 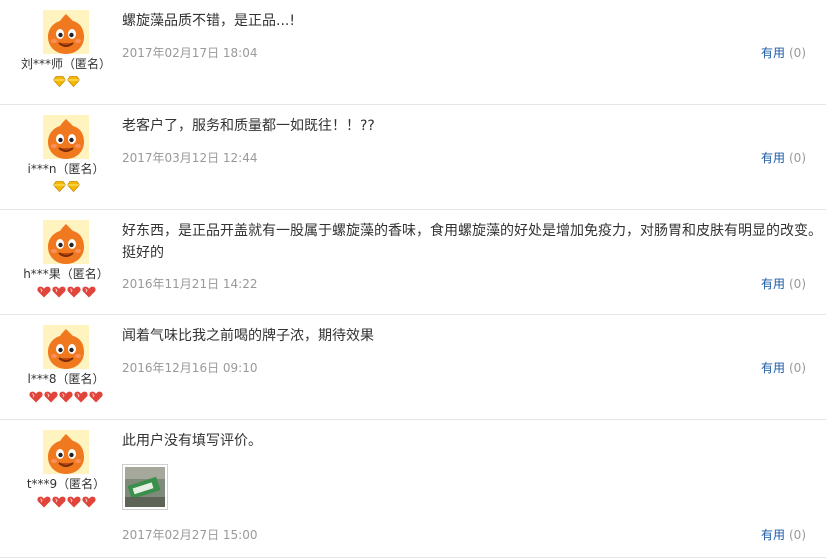 What do you see at coordinates (66, 64) in the screenshot?
I see `reviewer-username: 刘***师（匿名）` at bounding box center [66, 64].